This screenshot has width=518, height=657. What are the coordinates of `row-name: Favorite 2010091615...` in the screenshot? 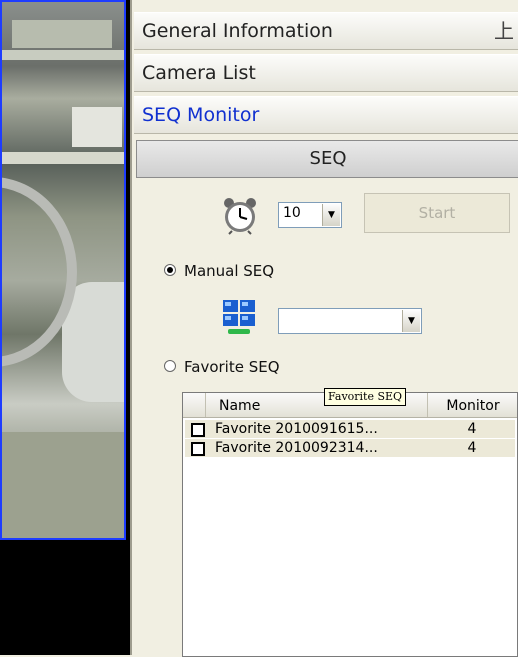 It's located at (296, 429).